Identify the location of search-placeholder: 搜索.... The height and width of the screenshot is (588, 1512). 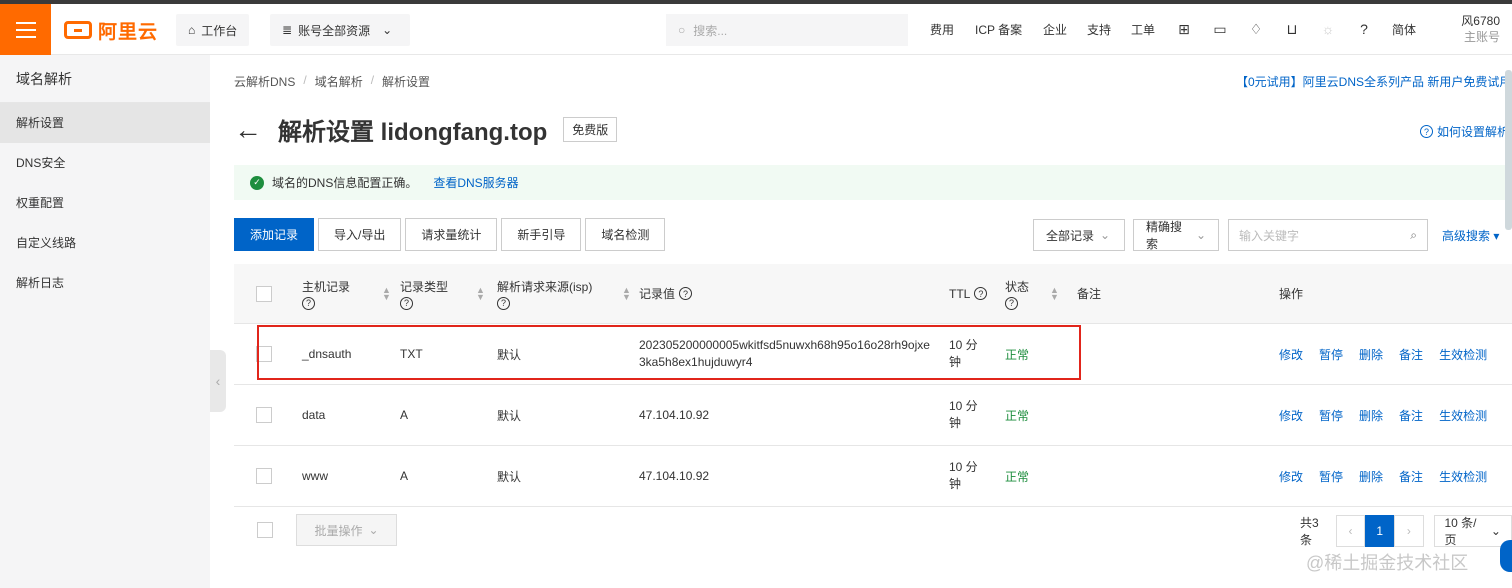
(710, 30).